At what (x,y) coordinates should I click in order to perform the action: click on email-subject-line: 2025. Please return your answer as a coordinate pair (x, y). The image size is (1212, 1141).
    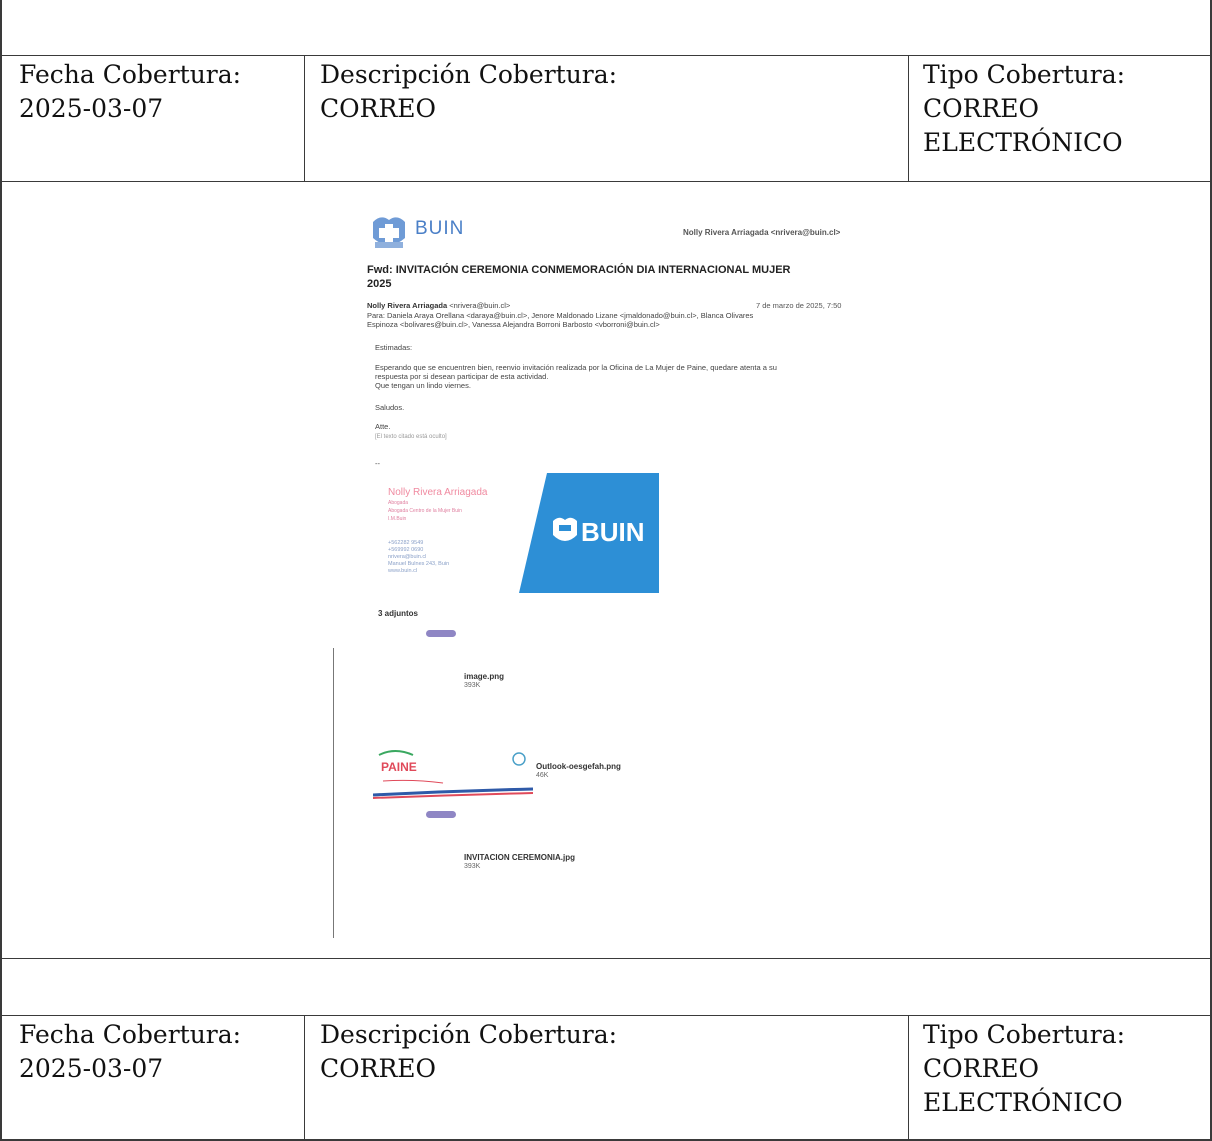
    Looking at the image, I should click on (379, 284).